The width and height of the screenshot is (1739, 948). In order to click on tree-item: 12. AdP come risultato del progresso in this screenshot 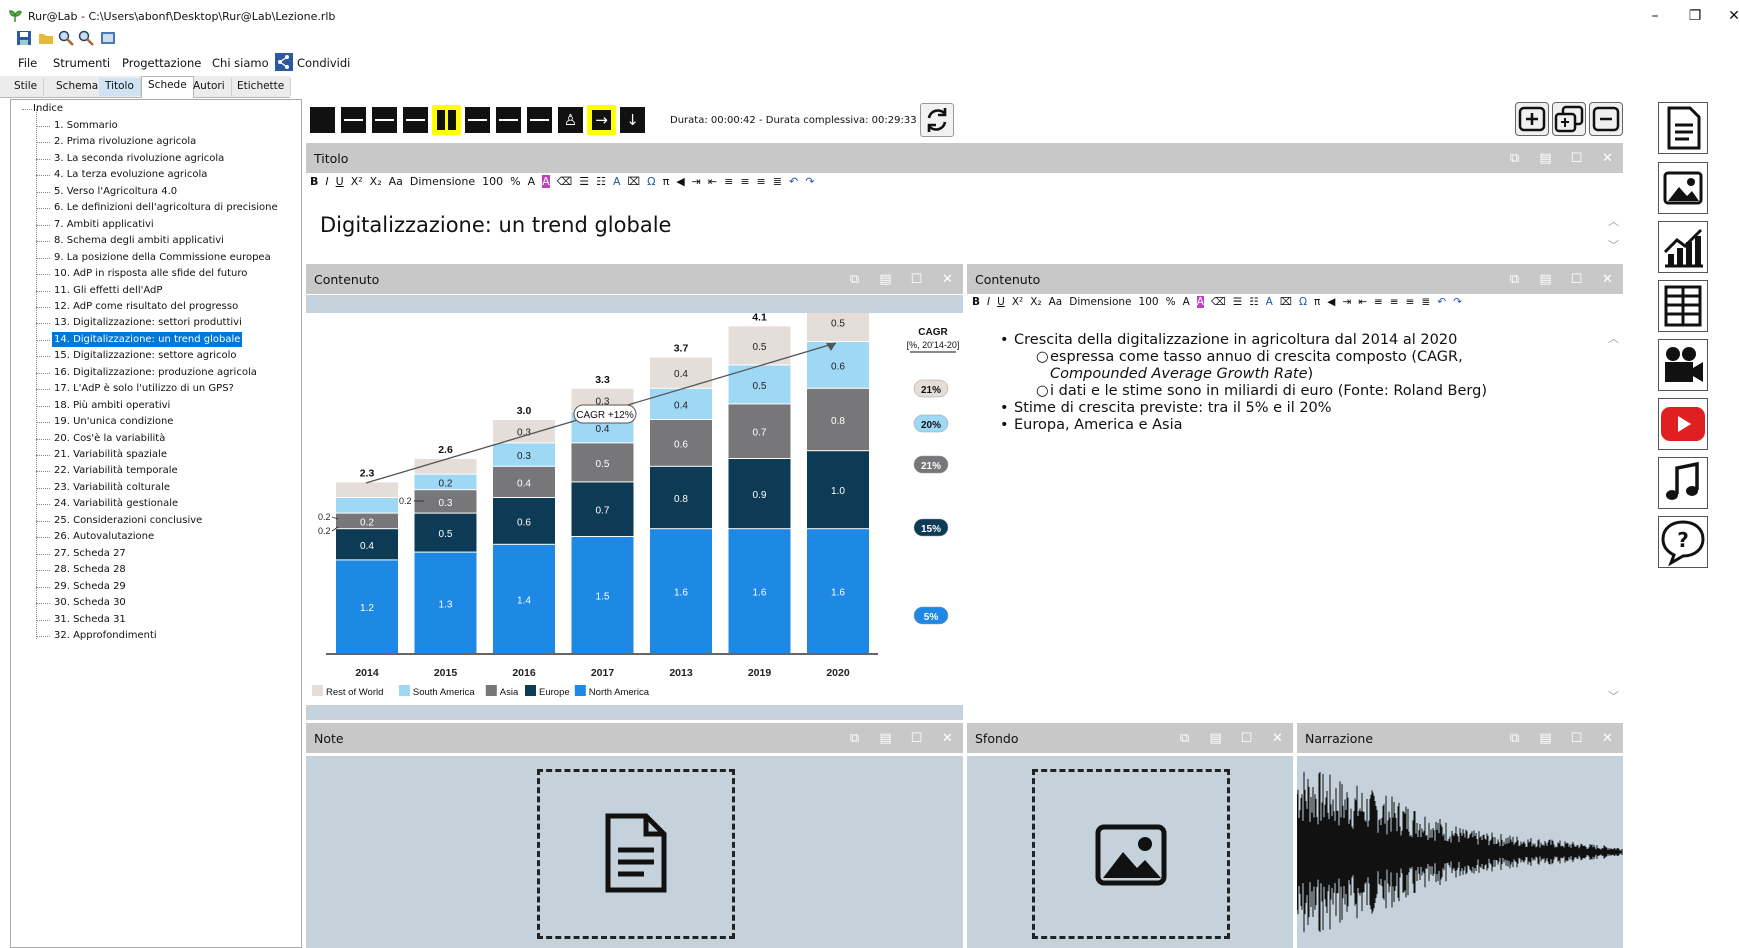, I will do `click(146, 306)`.